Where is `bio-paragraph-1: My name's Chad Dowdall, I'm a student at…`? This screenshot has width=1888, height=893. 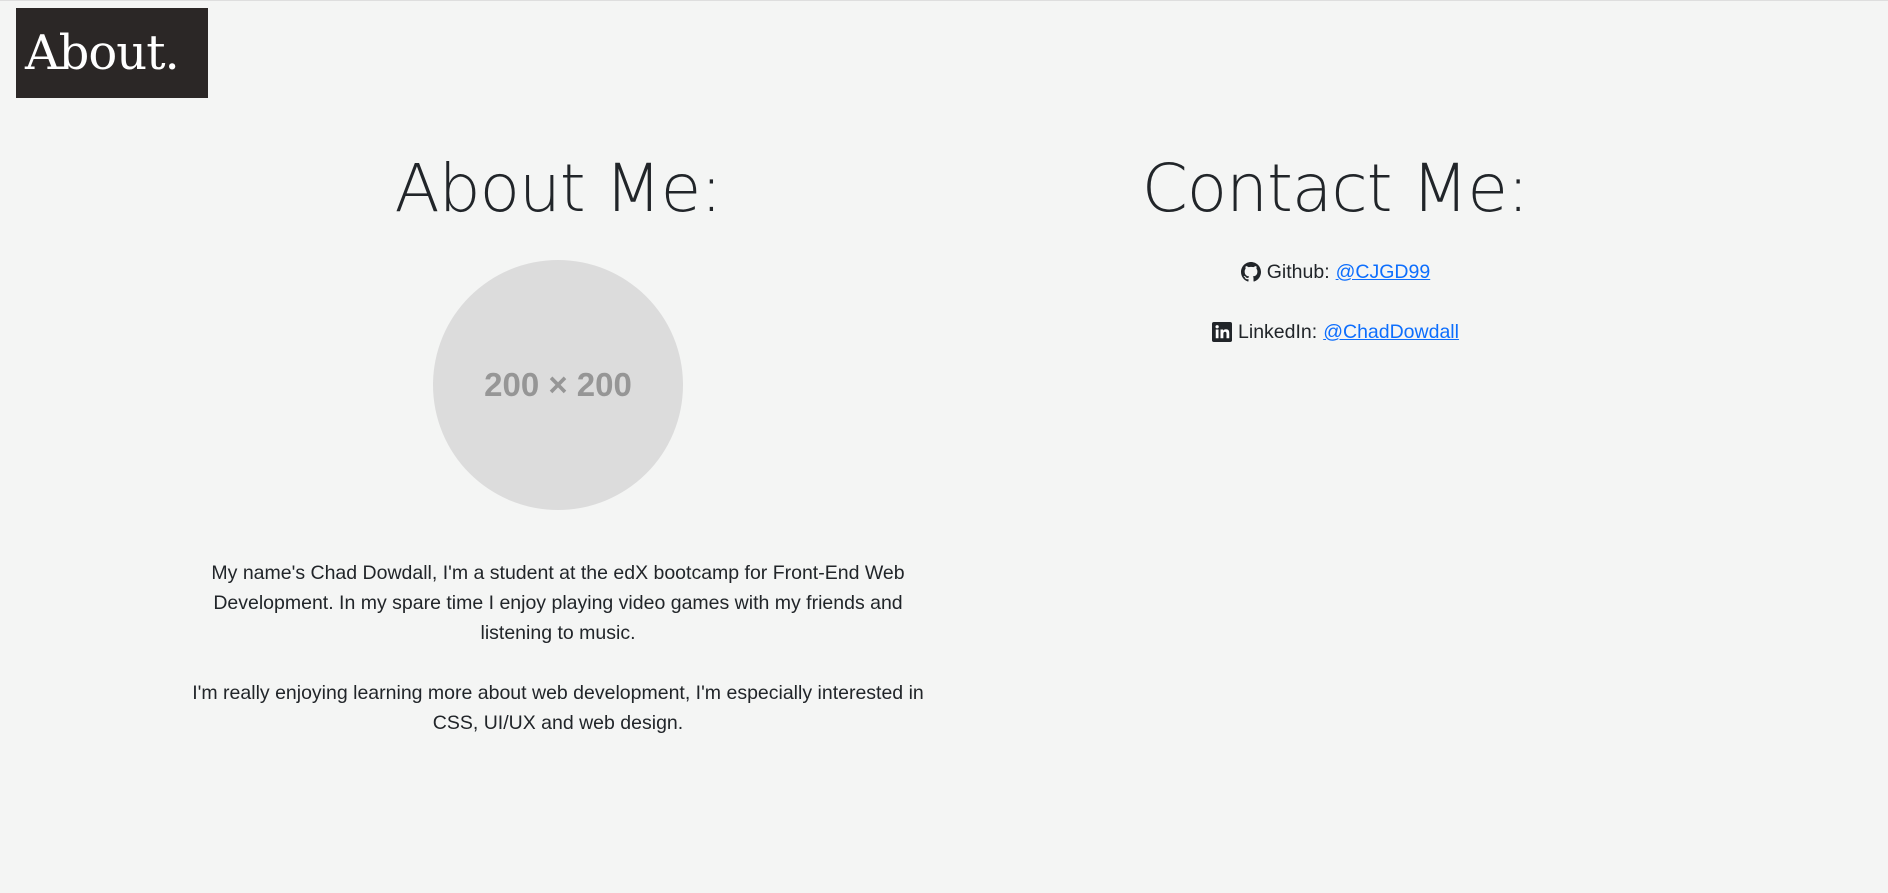
bio-paragraph-1: My name's Chad Dowdall, I'm a student at… is located at coordinates (558, 603).